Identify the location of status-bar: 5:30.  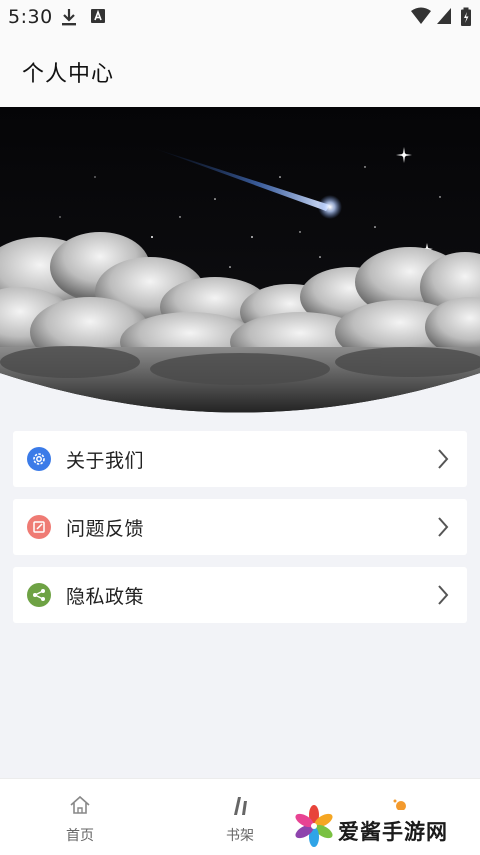
(240, 17).